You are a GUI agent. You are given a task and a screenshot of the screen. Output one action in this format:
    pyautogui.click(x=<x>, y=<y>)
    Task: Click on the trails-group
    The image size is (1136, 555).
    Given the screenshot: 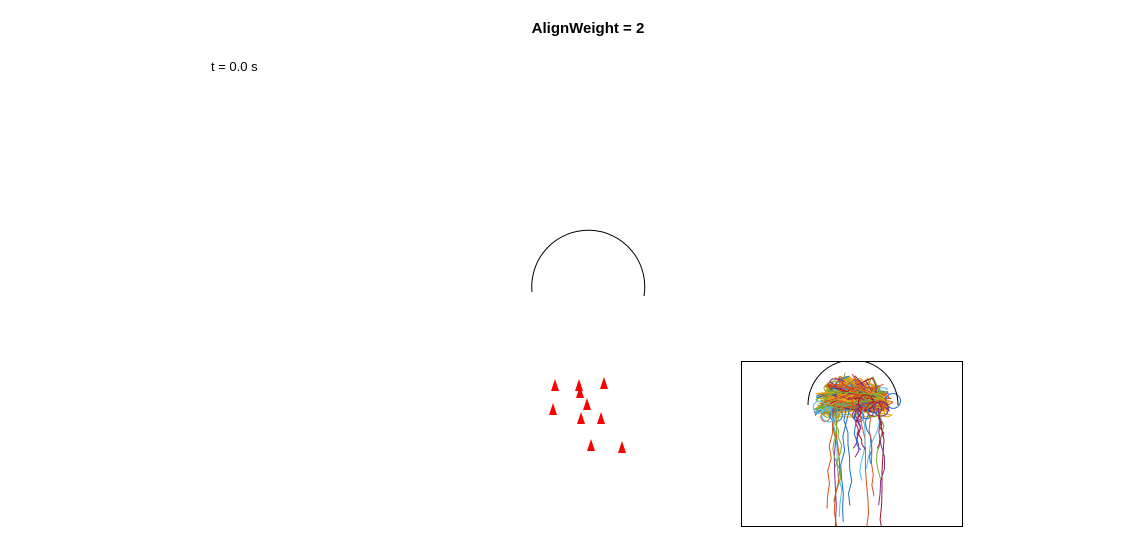 What is the action you would take?
    pyautogui.click(x=856, y=449)
    